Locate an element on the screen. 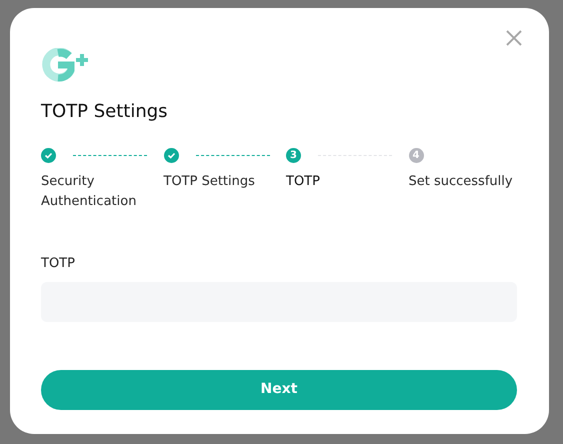 The height and width of the screenshot is (444, 563). next-button: Next is located at coordinates (279, 390).